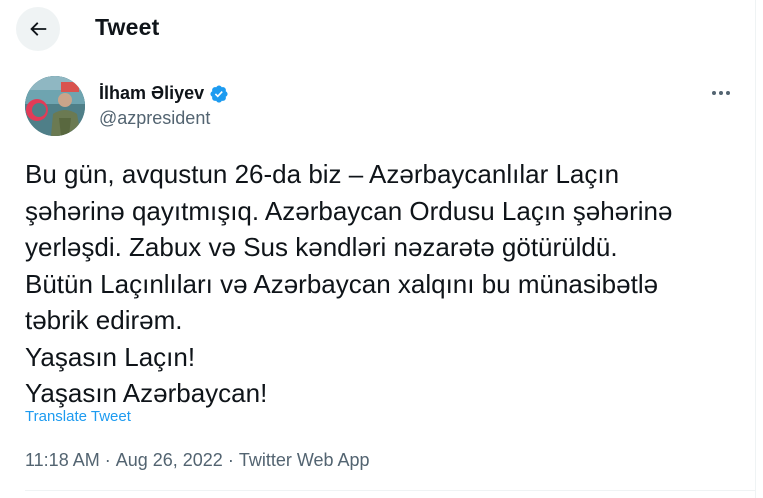 The image size is (763, 498). I want to click on more-horizontal-icon, so click(721, 93).